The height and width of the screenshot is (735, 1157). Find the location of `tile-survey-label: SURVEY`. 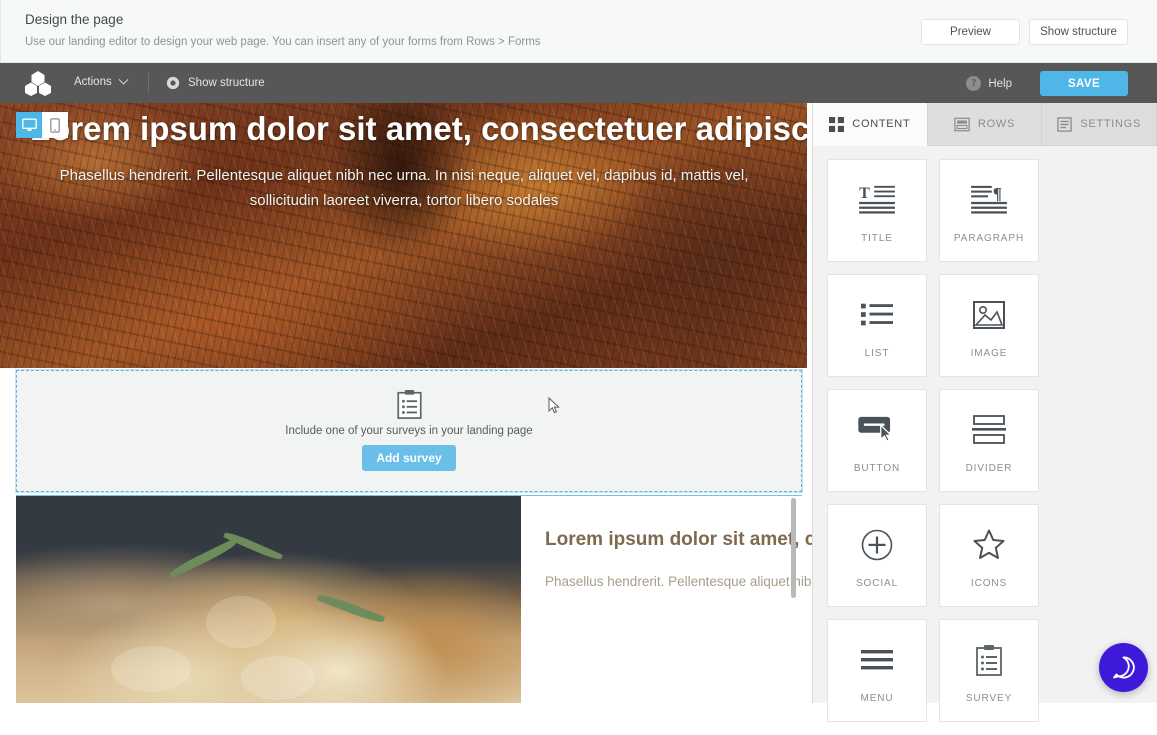

tile-survey-label: SURVEY is located at coordinates (989, 698).